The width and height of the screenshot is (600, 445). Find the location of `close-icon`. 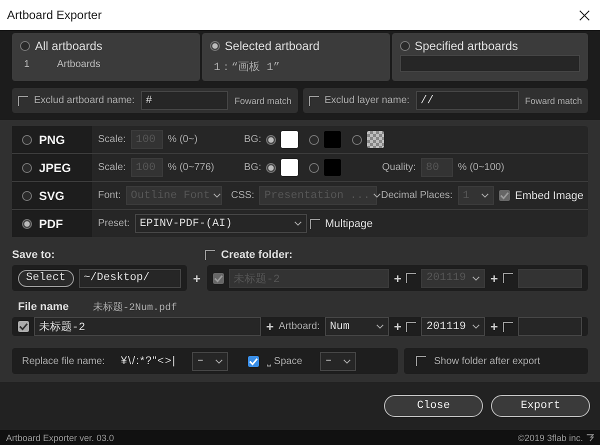

close-icon is located at coordinates (584, 15).